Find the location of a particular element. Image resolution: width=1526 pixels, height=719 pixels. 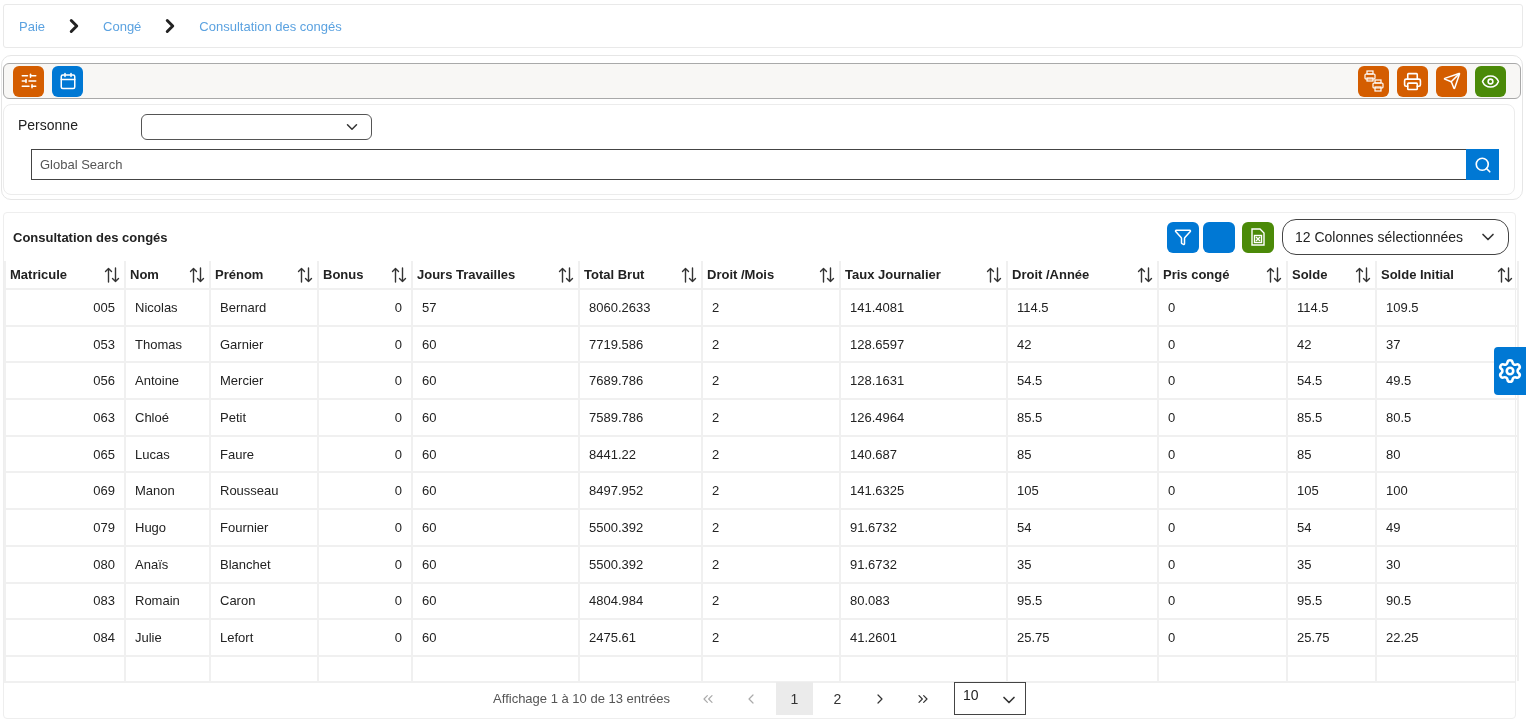

table-cell: 128.1631 is located at coordinates (923, 381).